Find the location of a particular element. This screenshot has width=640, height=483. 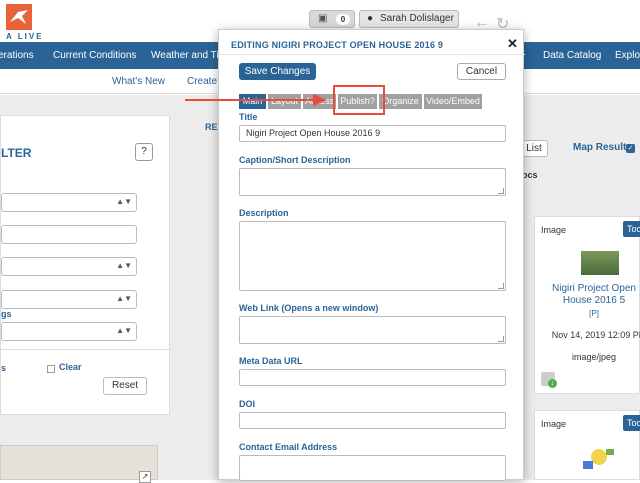

download-arrow-icon: ↓ is located at coordinates (552, 383).